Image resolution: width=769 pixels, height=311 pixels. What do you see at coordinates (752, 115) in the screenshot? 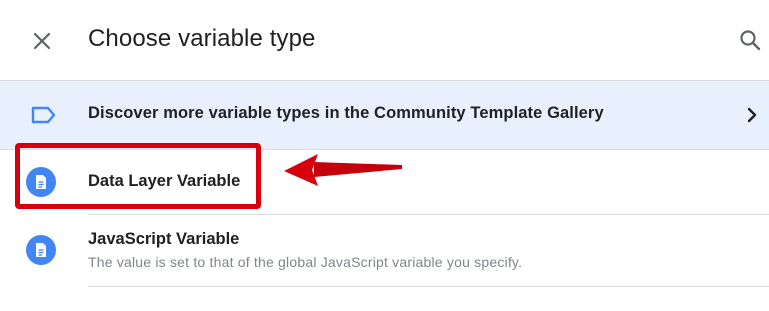
I see `chevron-right-icon` at bounding box center [752, 115].